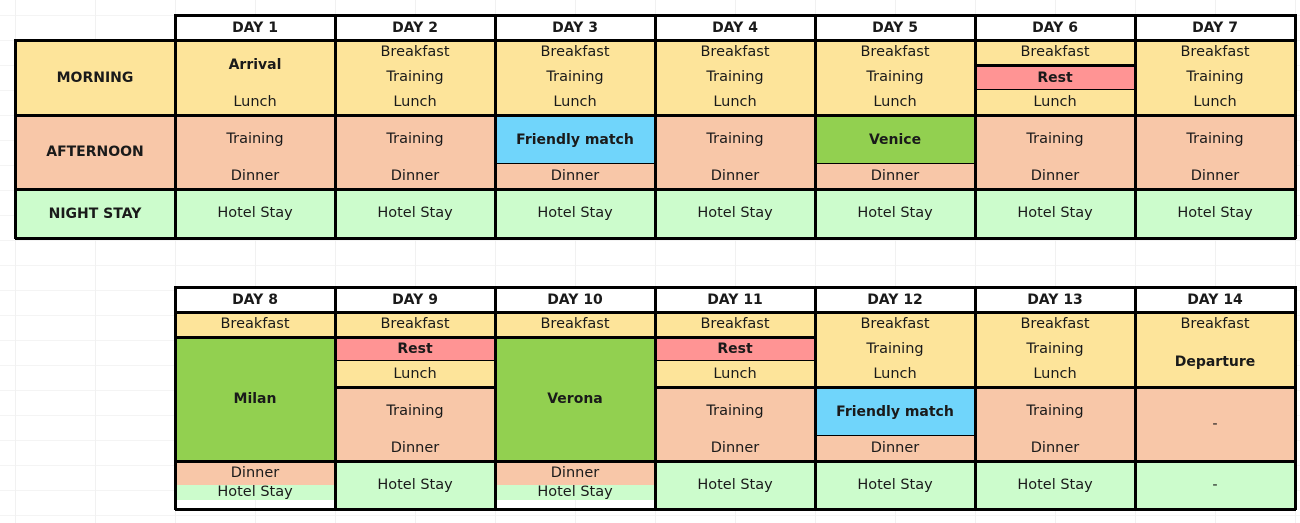  Describe the element at coordinates (255, 299) in the screenshot. I see `day-header: DAY 8` at that location.